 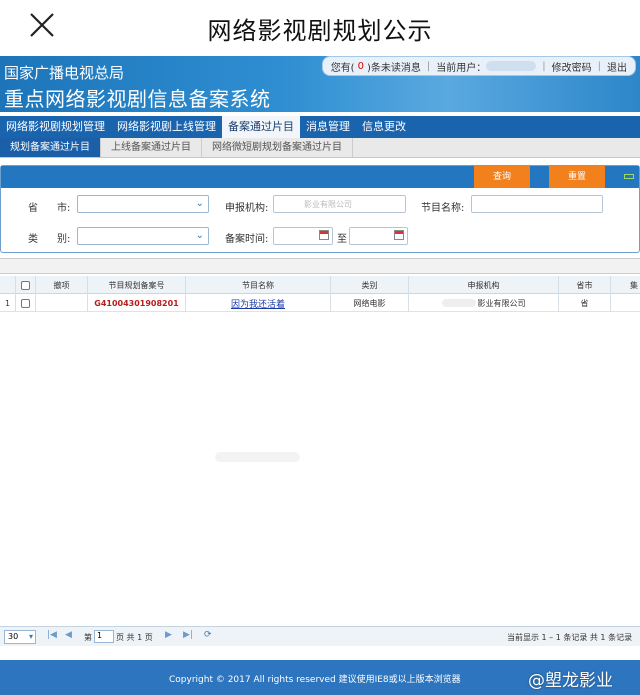 What do you see at coordinates (629, 176) in the screenshot?
I see `collapse-icon` at bounding box center [629, 176].